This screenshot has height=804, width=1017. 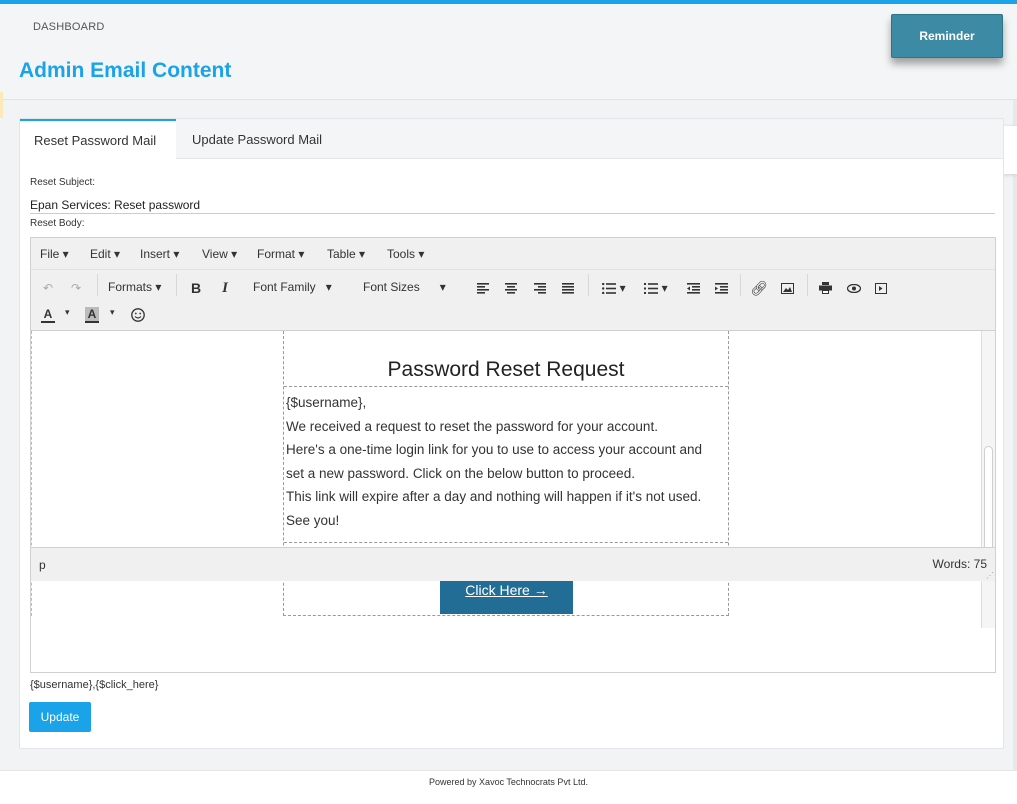 What do you see at coordinates (483, 288) in the screenshot?
I see `align-left-icon` at bounding box center [483, 288].